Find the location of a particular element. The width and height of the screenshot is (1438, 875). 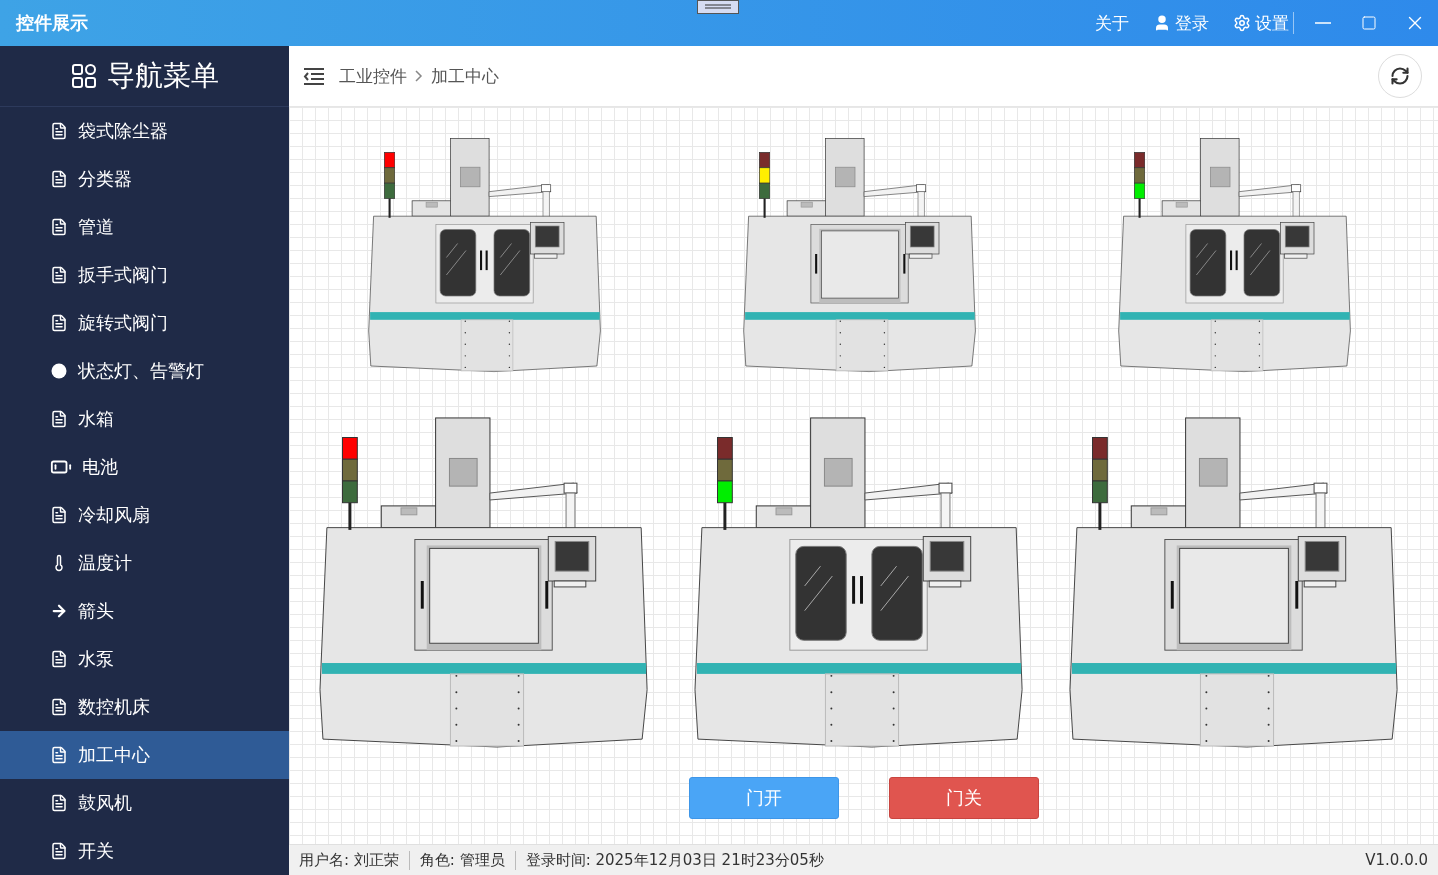

sidebar-item: 加工中心 is located at coordinates (144, 755).